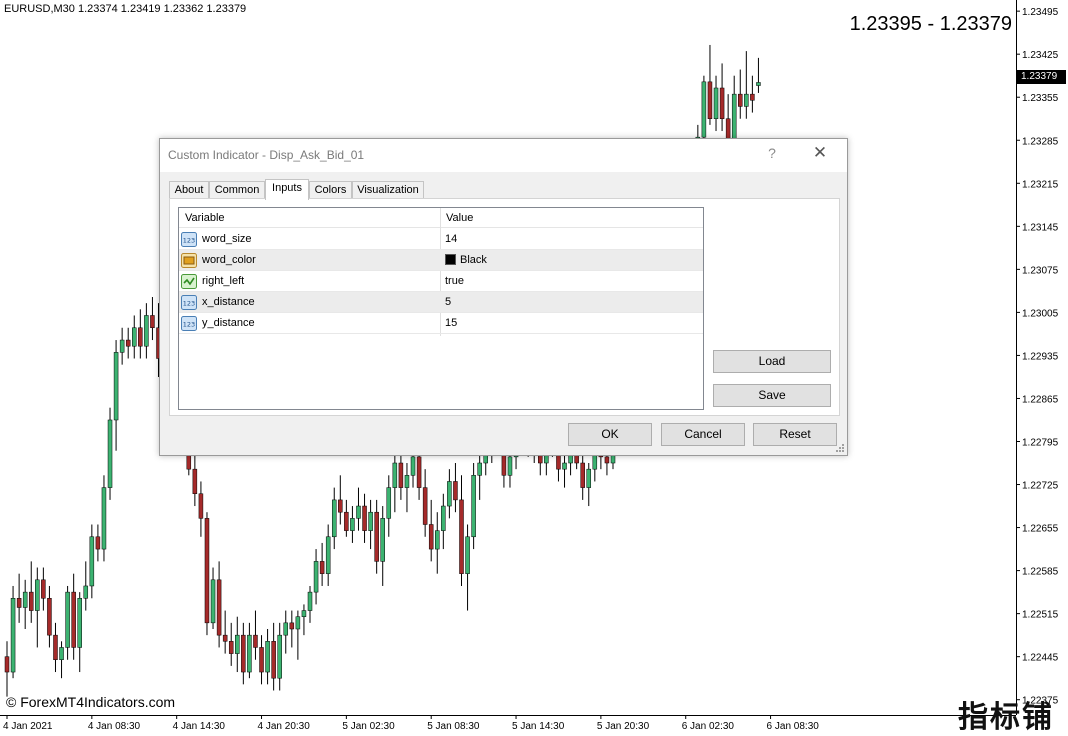 This screenshot has height=736, width=1068. Describe the element at coordinates (441, 302) in the screenshot. I see `table-row: 123 x_distance 5` at that location.